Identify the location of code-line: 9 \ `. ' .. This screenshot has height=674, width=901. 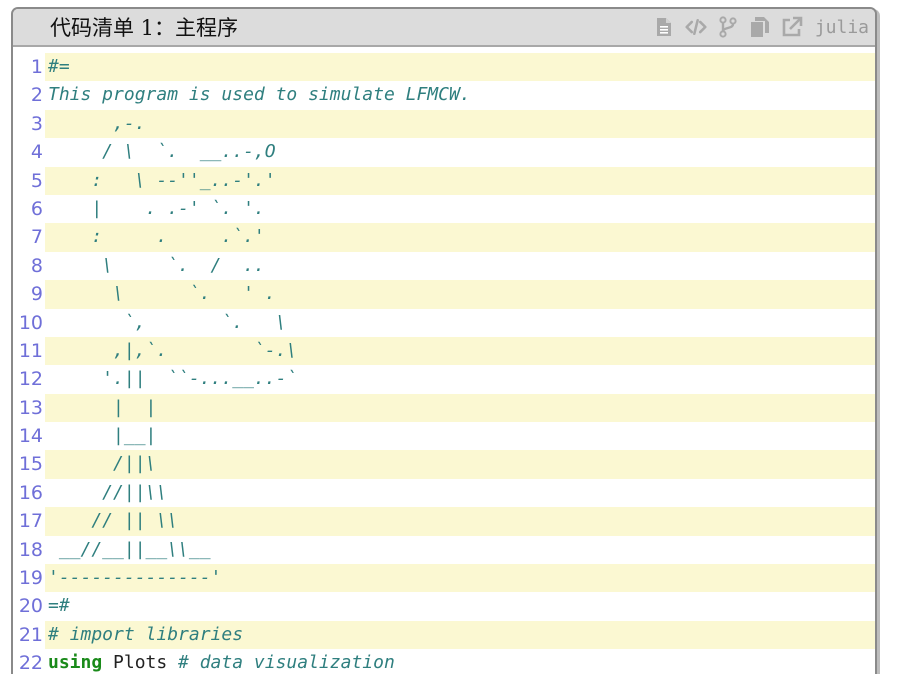
(444, 294).